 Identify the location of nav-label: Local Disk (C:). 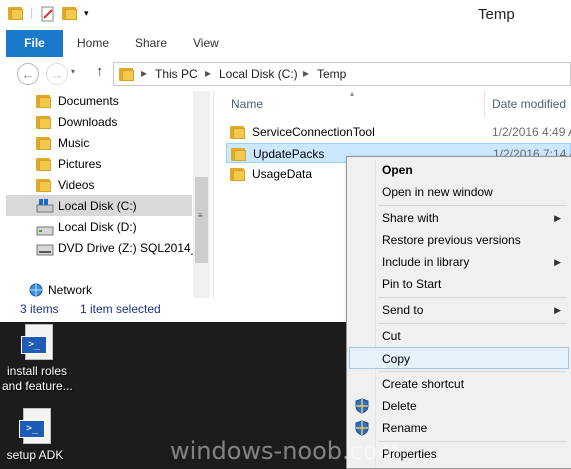
(97, 206).